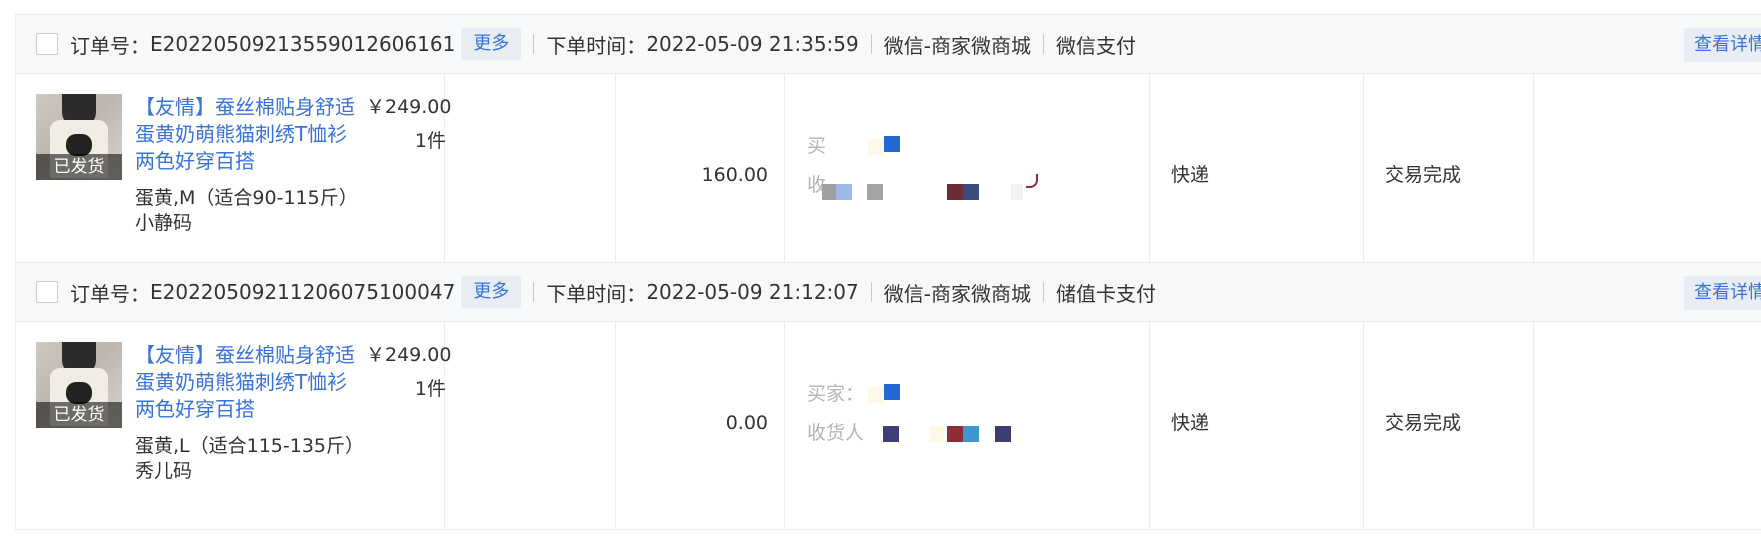  I want to click on order-time: 2022-05-09 21:35:59, so click(752, 44).